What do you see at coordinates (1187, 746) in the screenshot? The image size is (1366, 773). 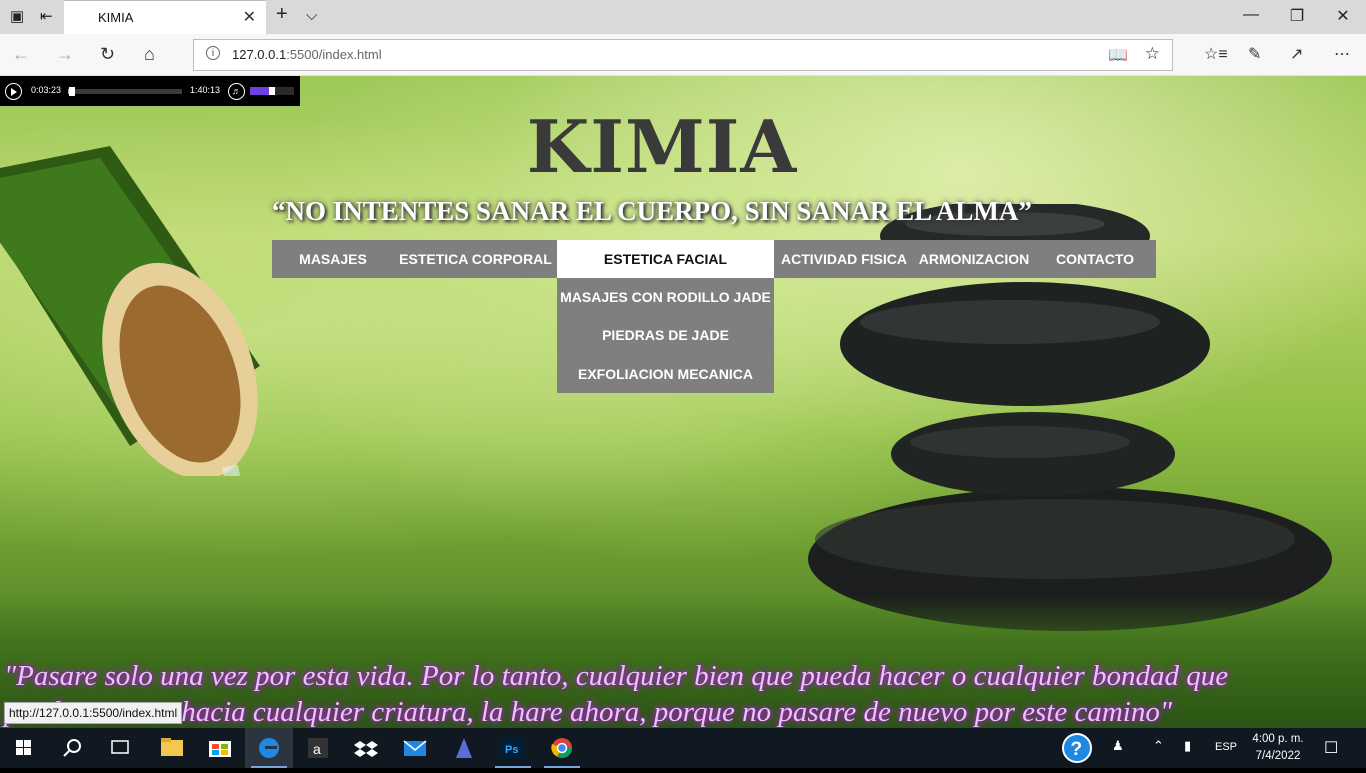 I see `battery-icon: ▮` at bounding box center [1187, 746].